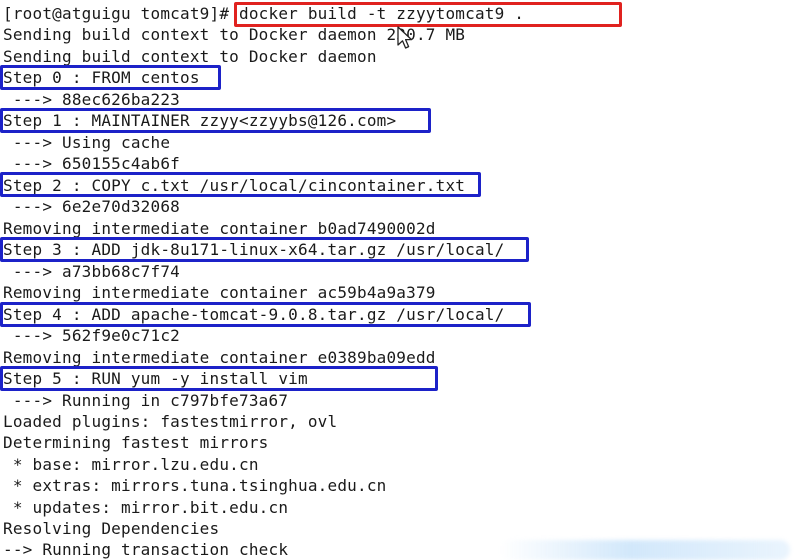 Image resolution: width=796 pixels, height=560 pixels. I want to click on terminal-line: Determining fastest mirrors, so click(136, 442).